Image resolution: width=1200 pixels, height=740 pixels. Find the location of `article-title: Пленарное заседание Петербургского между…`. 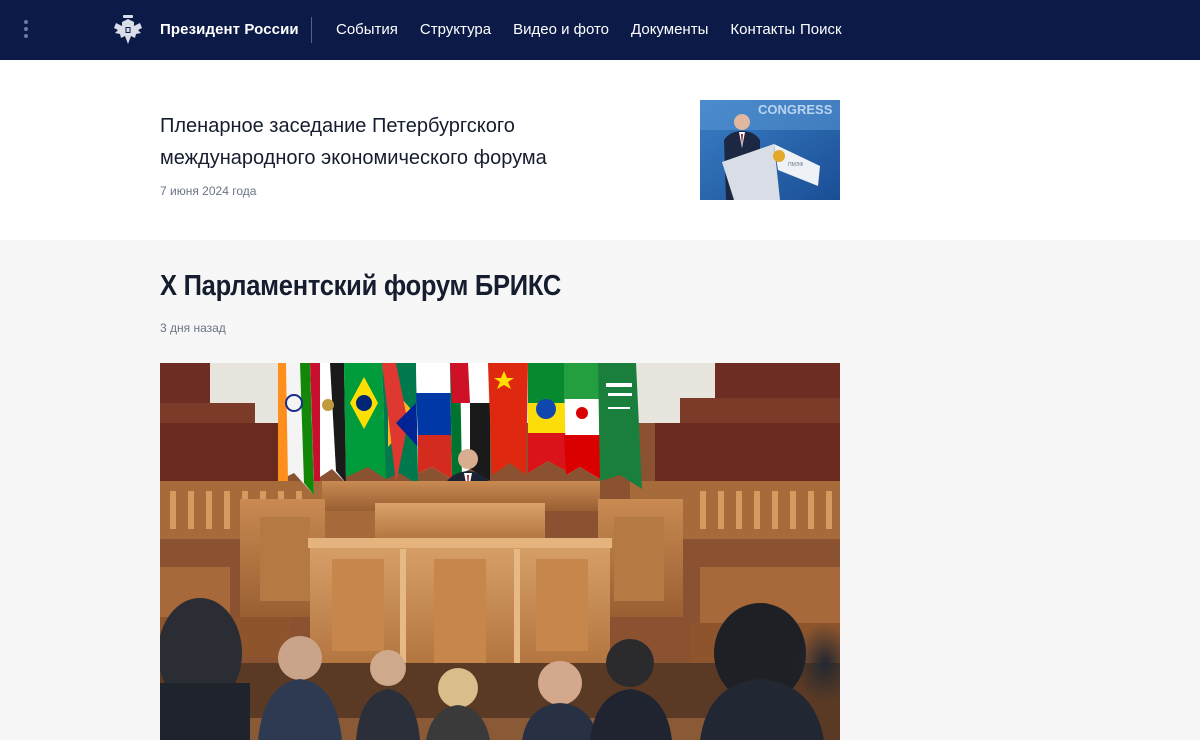

article-title: Пленарное заседание Петербургского между… is located at coordinates (410, 142).